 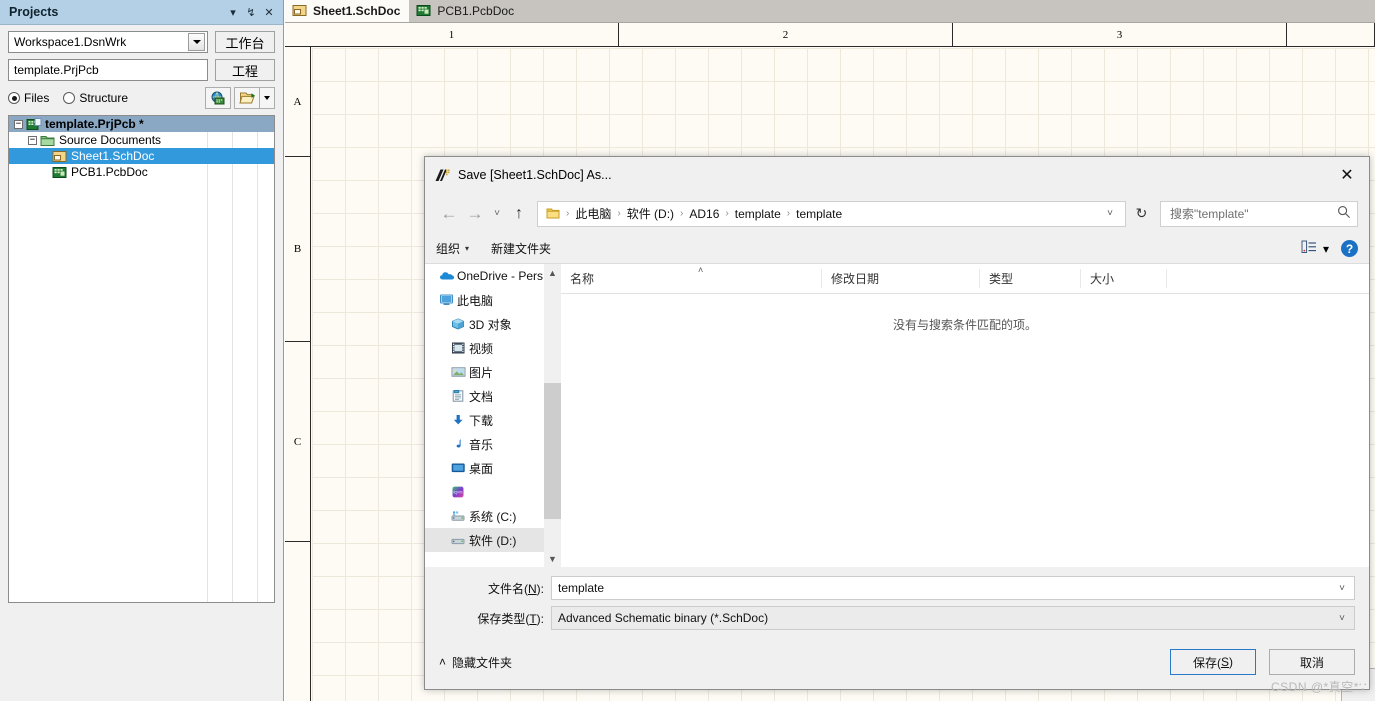 I want to click on tree-item-source-documents: − Source Documents, so click(x=141, y=140).